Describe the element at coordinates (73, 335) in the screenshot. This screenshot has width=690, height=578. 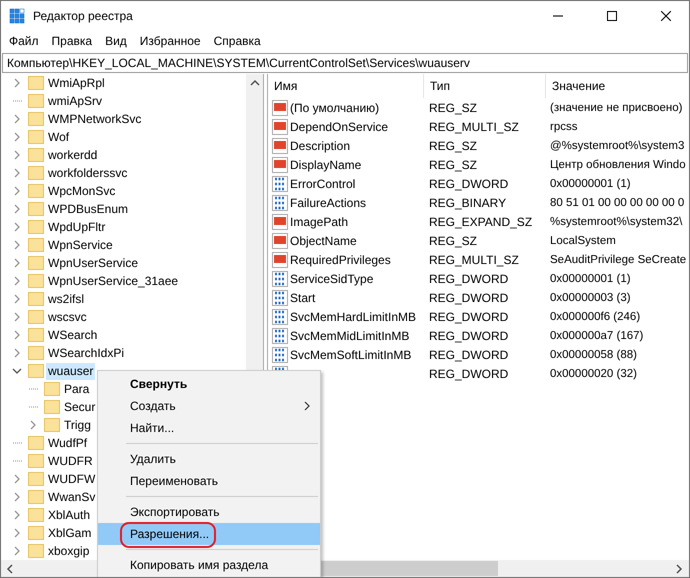
I see `tree-item: WSearch` at that location.